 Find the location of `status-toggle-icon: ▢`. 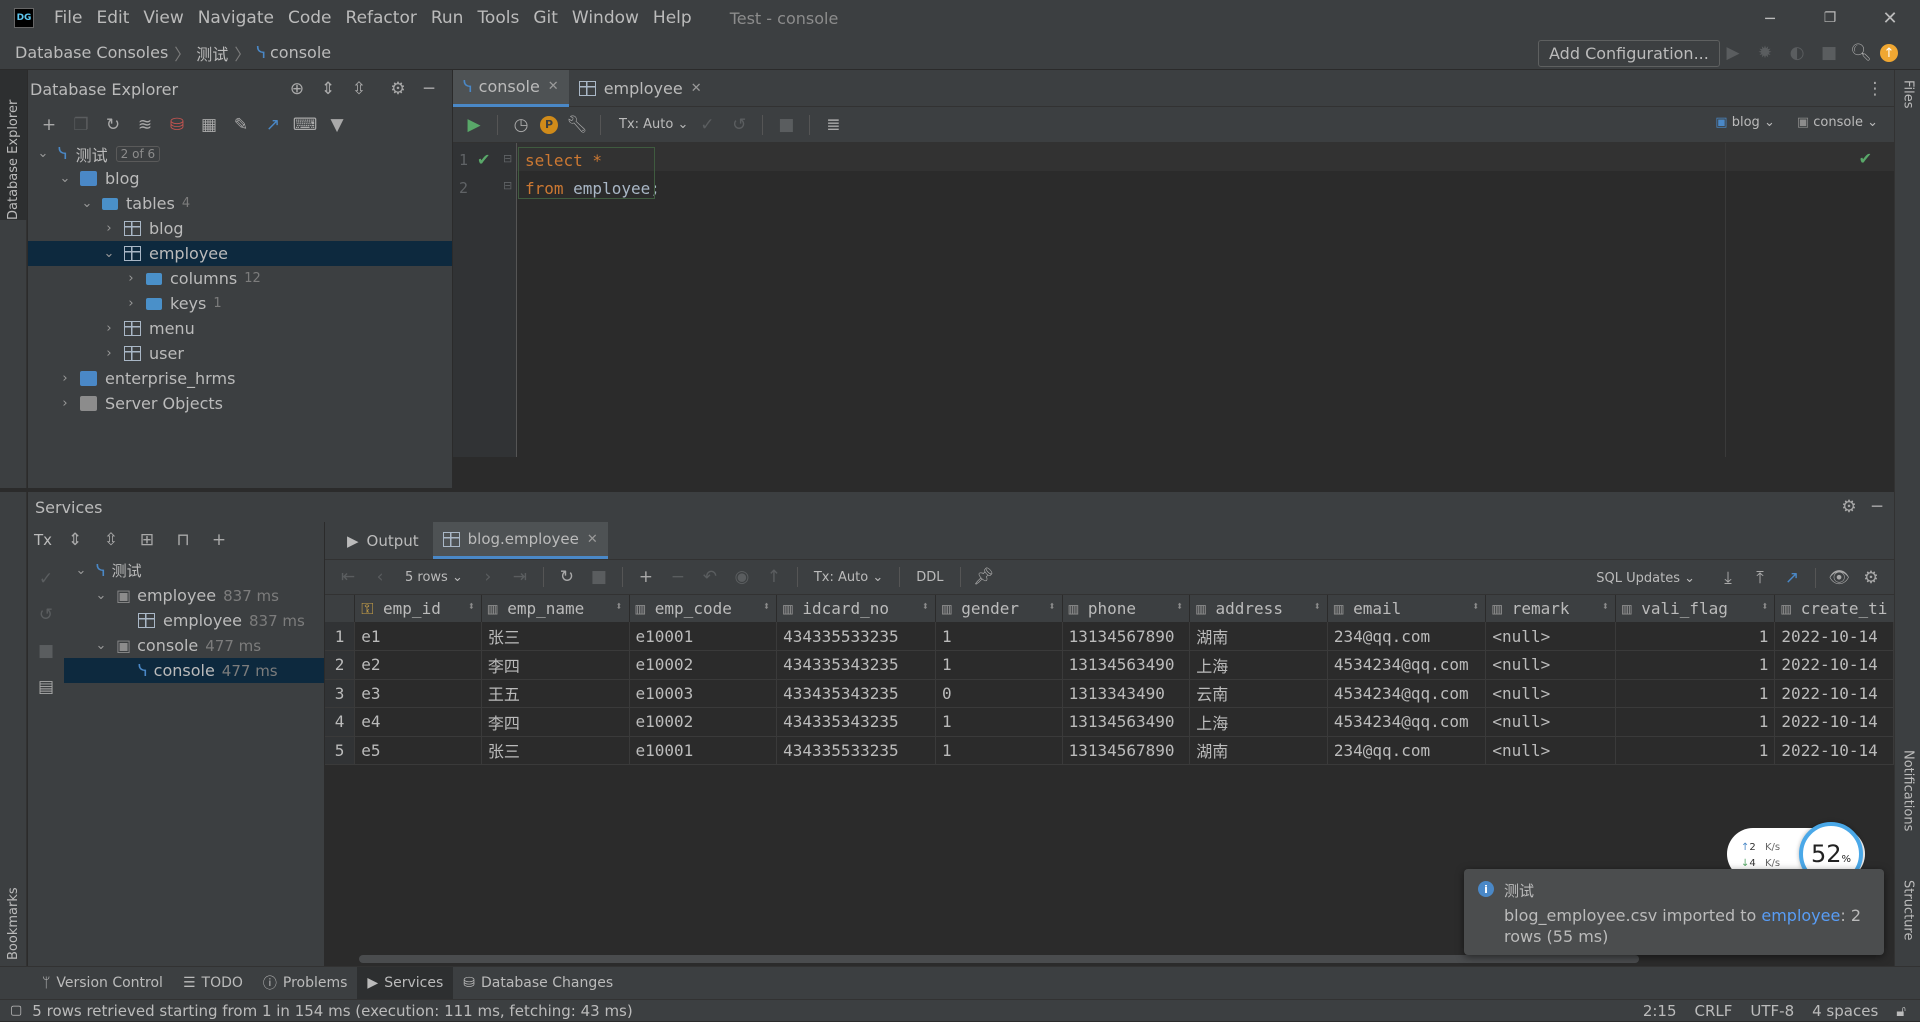

status-toggle-icon: ▢ is located at coordinates (16, 1010).